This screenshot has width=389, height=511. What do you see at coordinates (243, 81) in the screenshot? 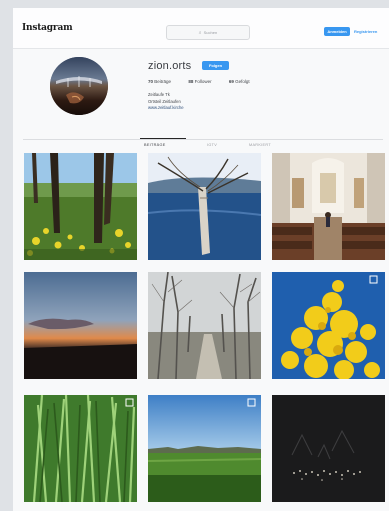
I see `following-count: 69 Gefolgt` at bounding box center [243, 81].